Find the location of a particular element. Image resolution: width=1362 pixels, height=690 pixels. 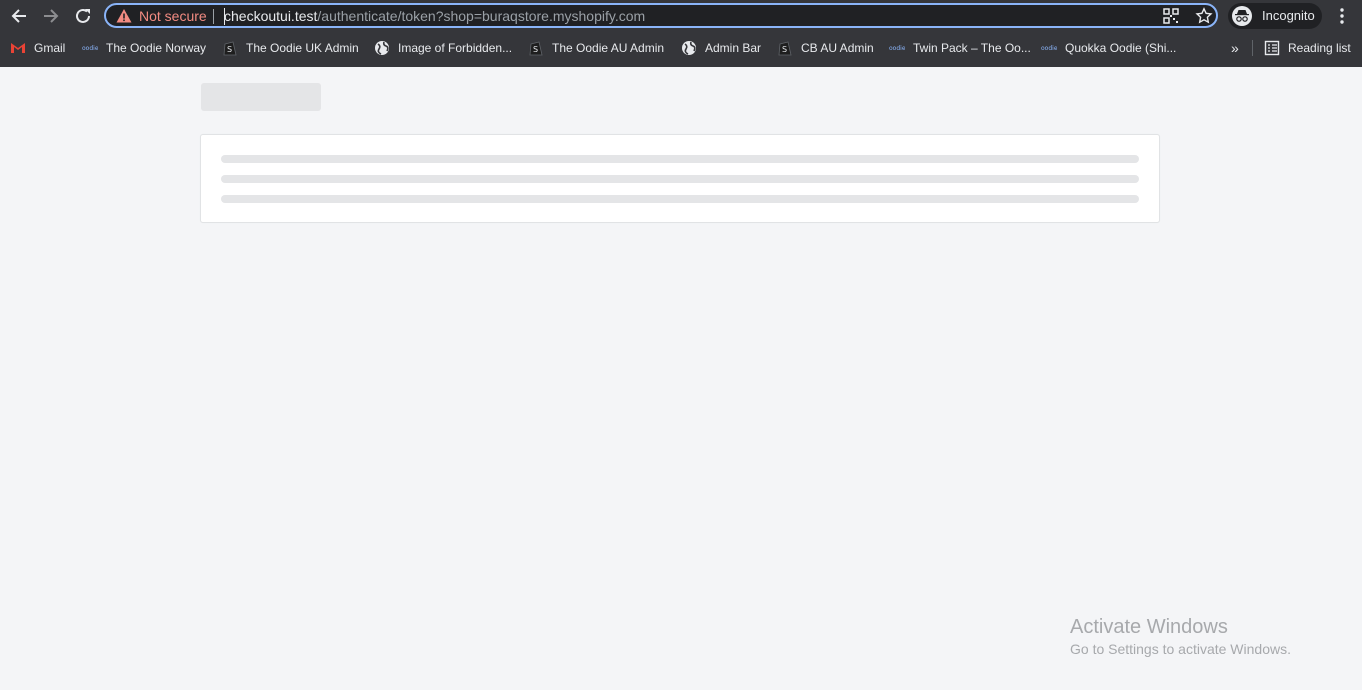

bookmark-label: The Oodie UK Admin is located at coordinates (302, 48).